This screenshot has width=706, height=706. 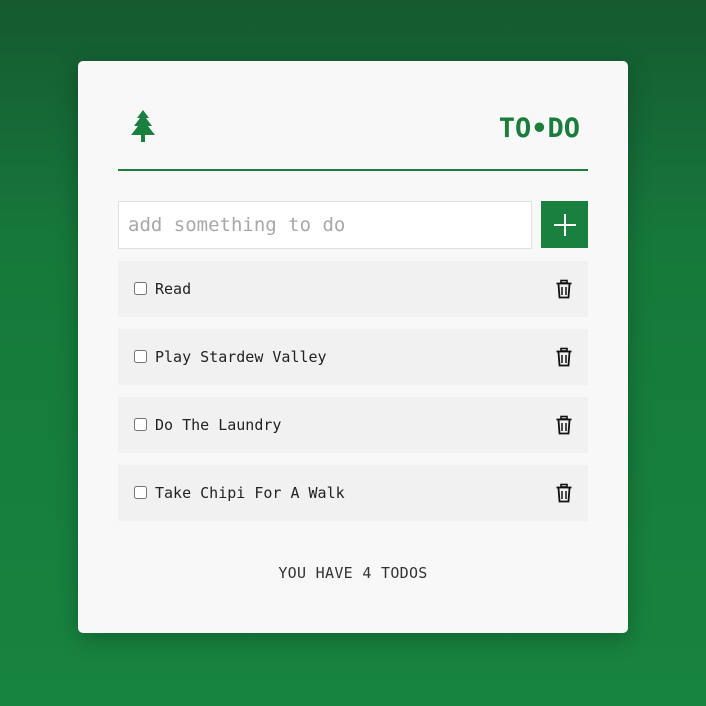 I want to click on todo-item: Read, so click(x=353, y=289).